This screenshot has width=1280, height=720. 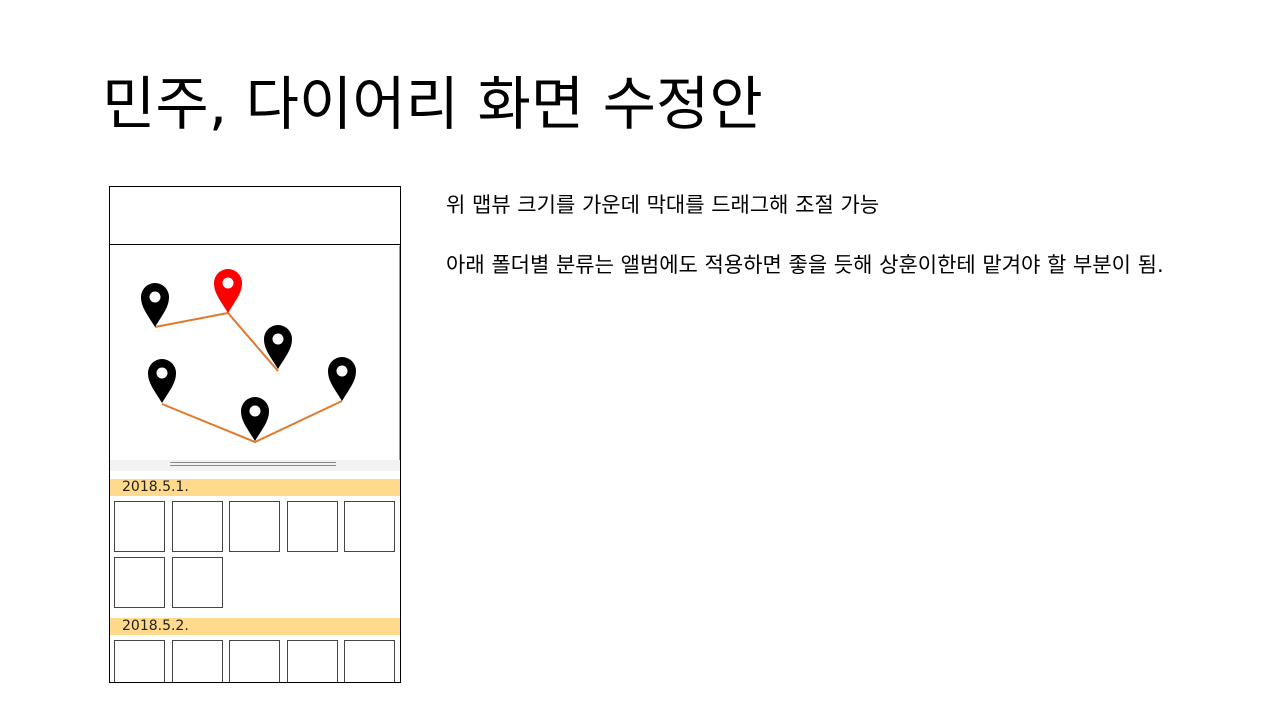 What do you see at coordinates (432, 104) in the screenshot?
I see `slide-title: 민주, 다이어리 화면 수정안` at bounding box center [432, 104].